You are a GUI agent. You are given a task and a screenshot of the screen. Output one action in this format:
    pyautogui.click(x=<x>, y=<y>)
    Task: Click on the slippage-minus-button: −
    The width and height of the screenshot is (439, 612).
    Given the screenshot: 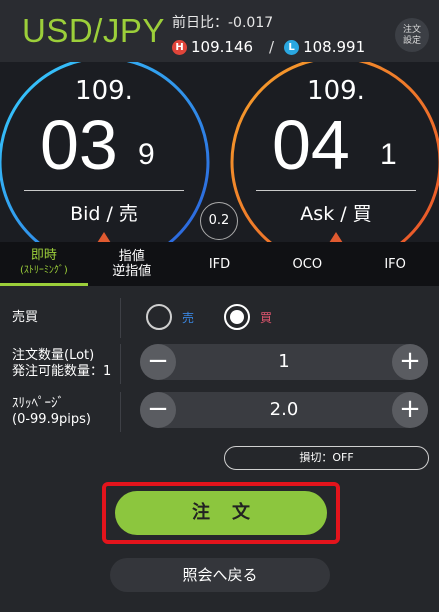 What is the action you would take?
    pyautogui.click(x=158, y=410)
    